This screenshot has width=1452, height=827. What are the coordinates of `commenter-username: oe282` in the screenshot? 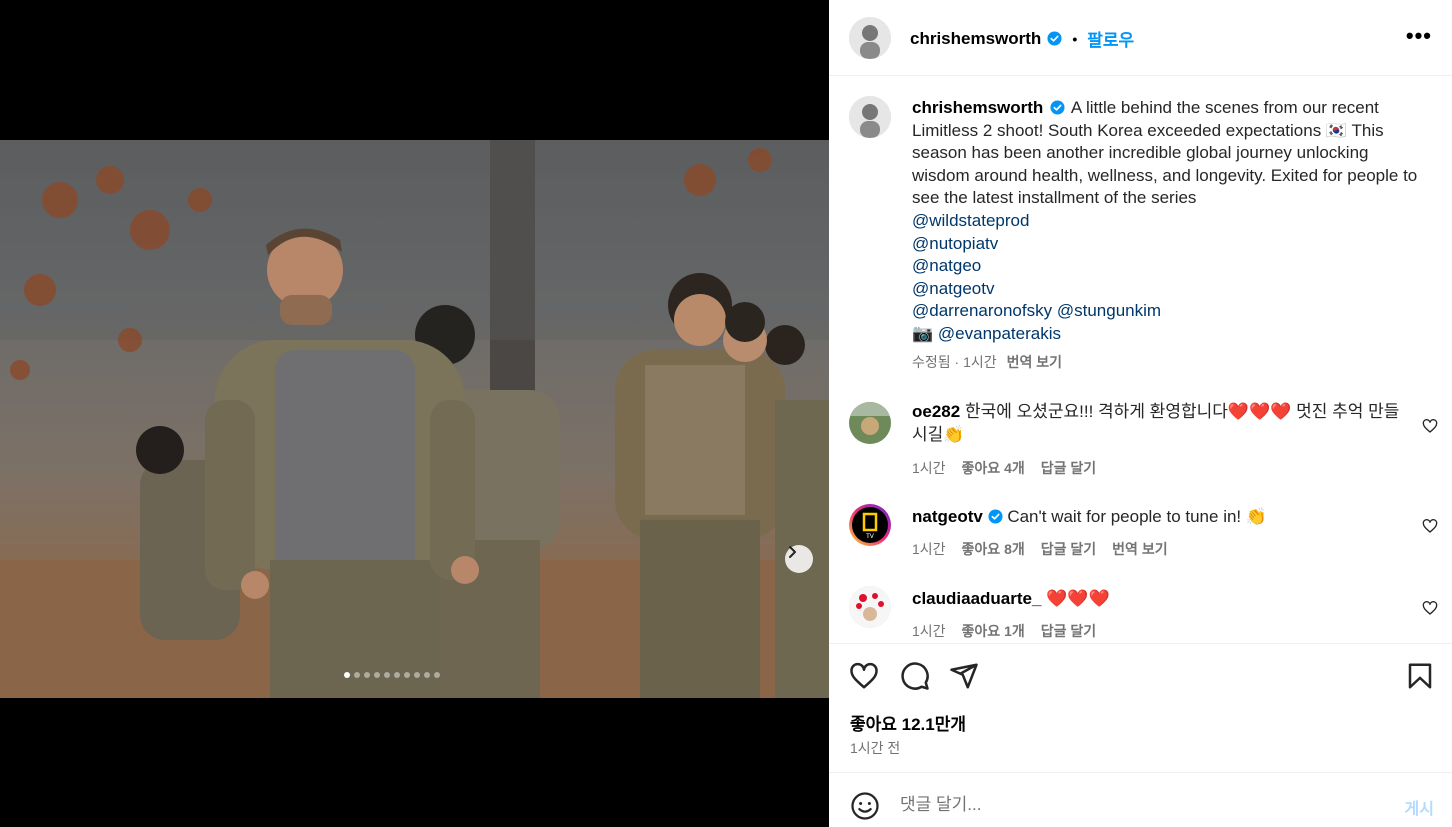 It's located at (936, 411).